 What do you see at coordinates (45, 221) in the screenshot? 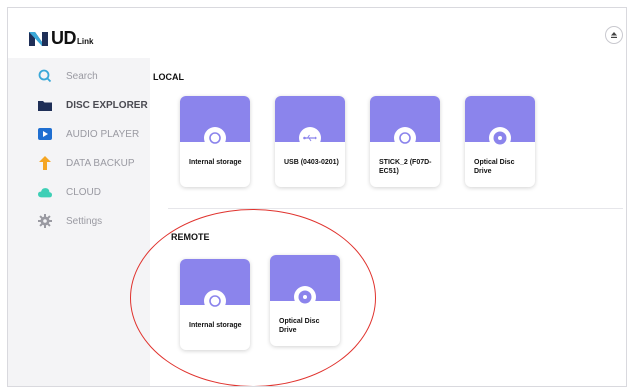
I see `gear-icon` at bounding box center [45, 221].